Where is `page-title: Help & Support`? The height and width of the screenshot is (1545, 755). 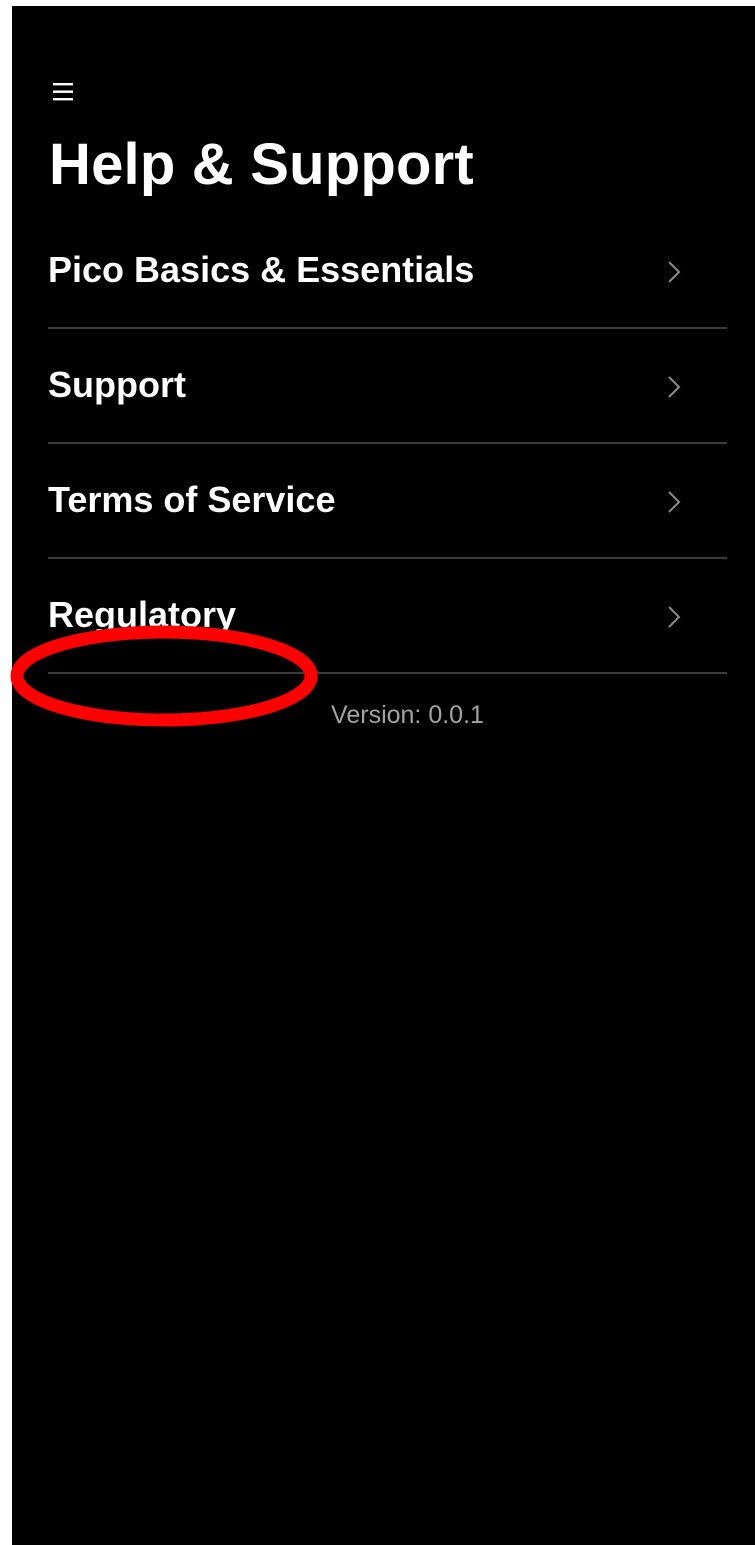
page-title: Help & Support is located at coordinates (261, 164).